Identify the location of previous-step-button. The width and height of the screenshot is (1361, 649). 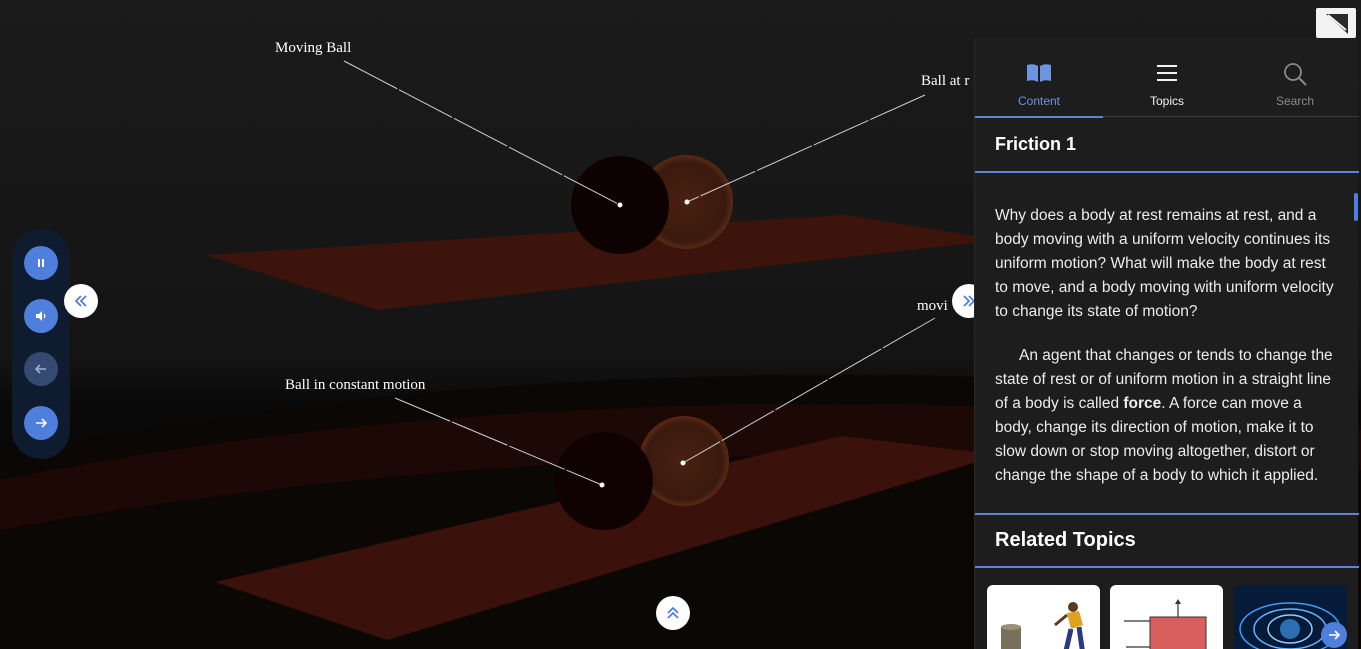
(41, 369).